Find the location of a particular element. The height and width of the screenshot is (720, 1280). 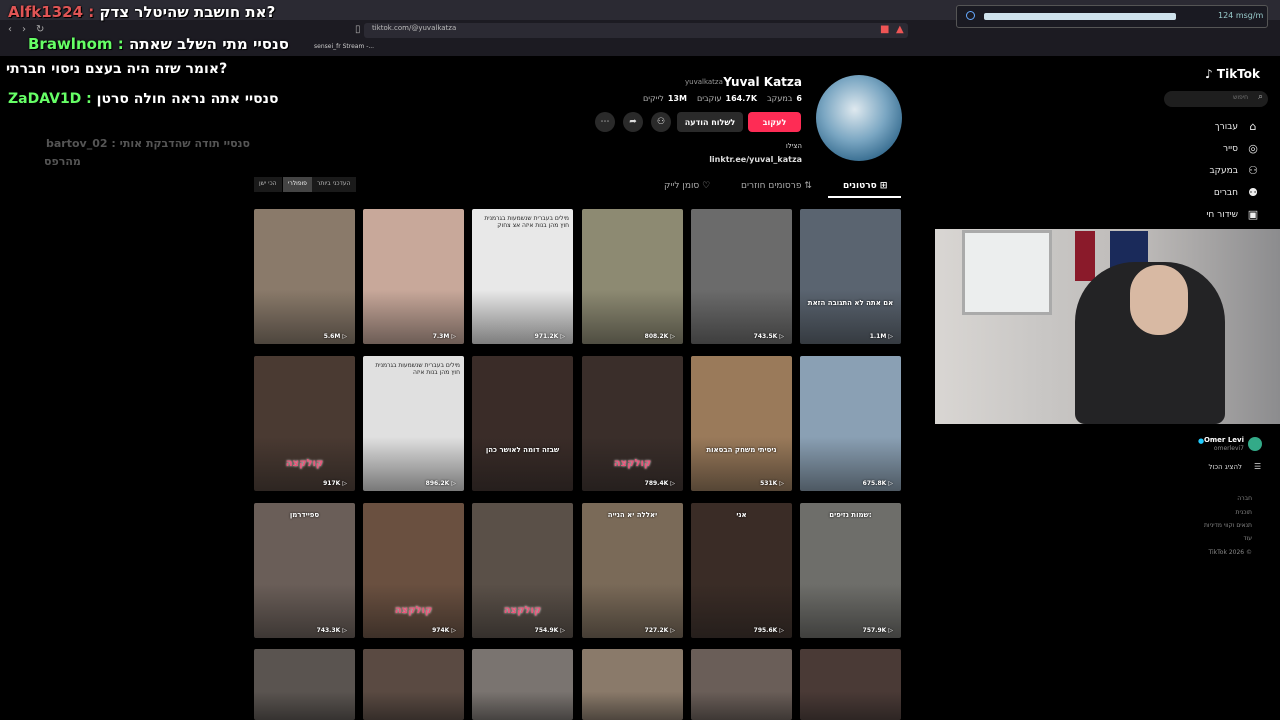

logo-text: TikTok is located at coordinates (1238, 74).